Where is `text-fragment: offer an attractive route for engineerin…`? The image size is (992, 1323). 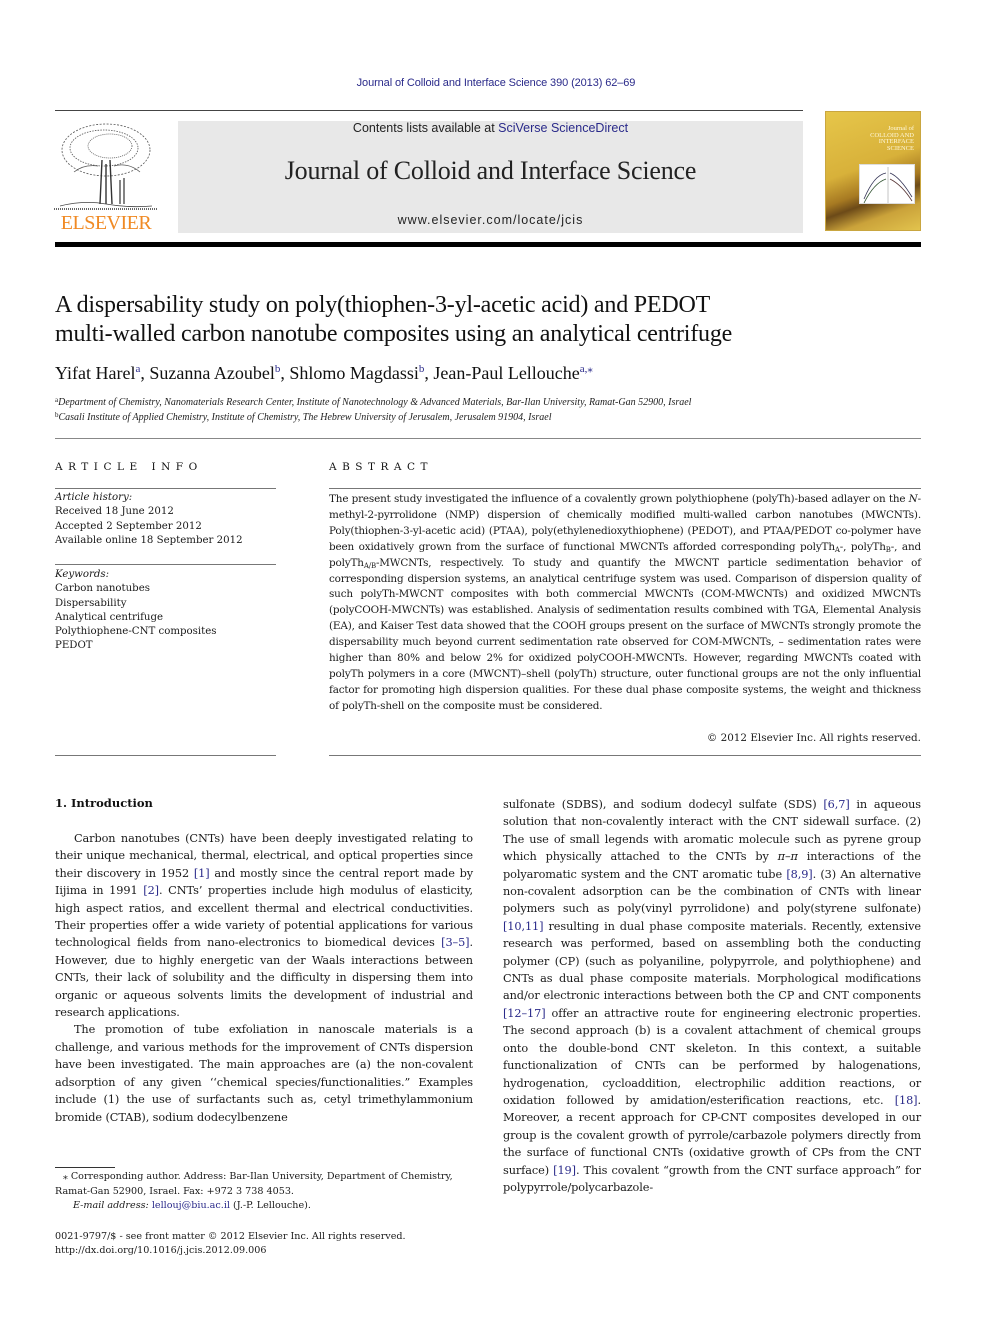 text-fragment: offer an attractive route for engineerin… is located at coordinates (712, 1056).